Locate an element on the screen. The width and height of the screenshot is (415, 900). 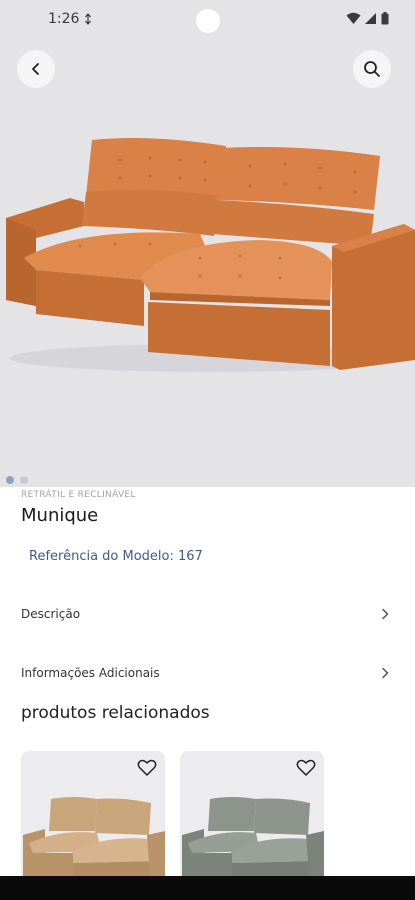
status-icons is located at coordinates (367, 18).